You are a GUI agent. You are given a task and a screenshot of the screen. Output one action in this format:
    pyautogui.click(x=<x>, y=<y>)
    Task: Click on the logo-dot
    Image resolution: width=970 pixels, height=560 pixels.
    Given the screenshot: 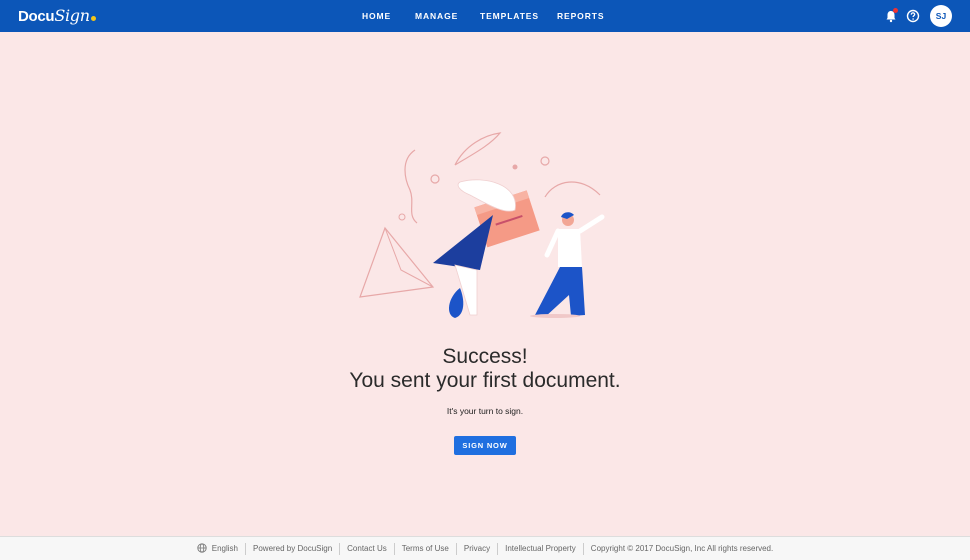 What is the action you would take?
    pyautogui.click(x=93, y=18)
    